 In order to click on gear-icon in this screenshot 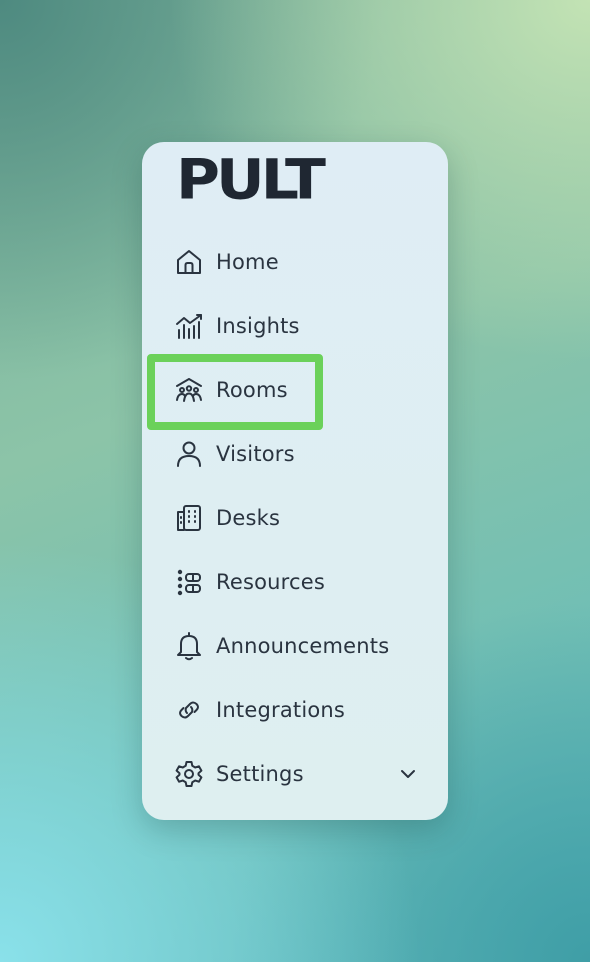, I will do `click(189, 774)`.